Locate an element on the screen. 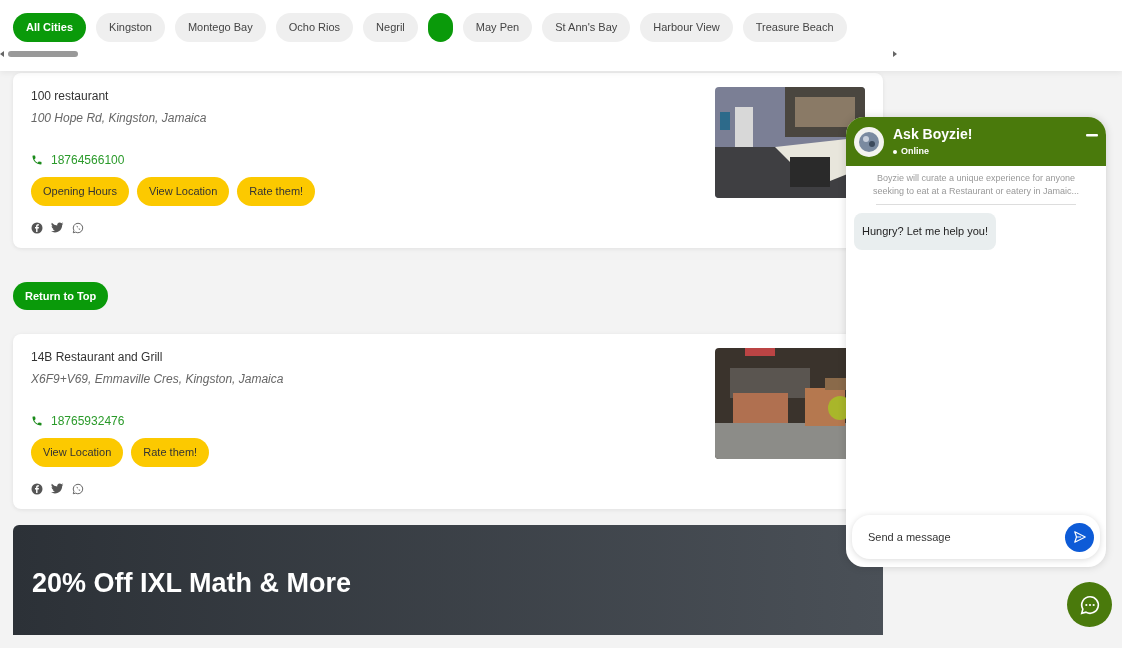  minimize-icon is located at coordinates (1092, 135).